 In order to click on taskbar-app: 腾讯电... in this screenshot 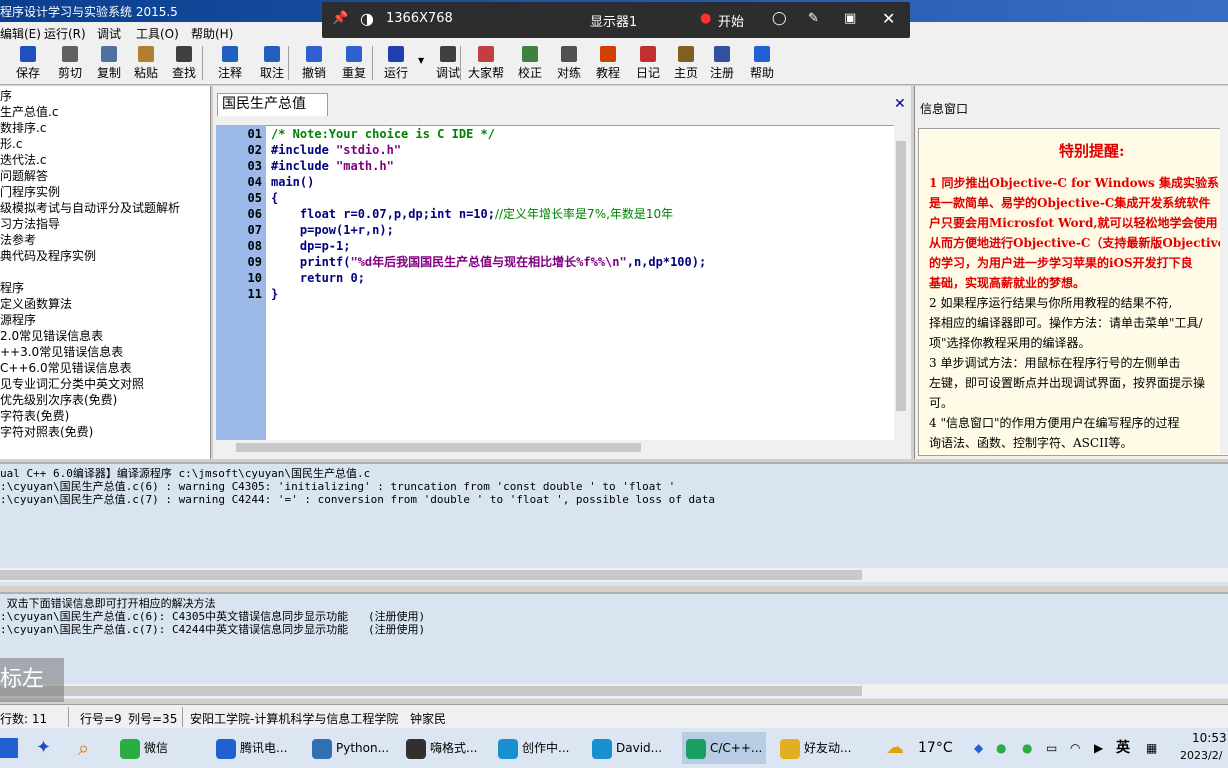, I will do `click(251, 748)`.